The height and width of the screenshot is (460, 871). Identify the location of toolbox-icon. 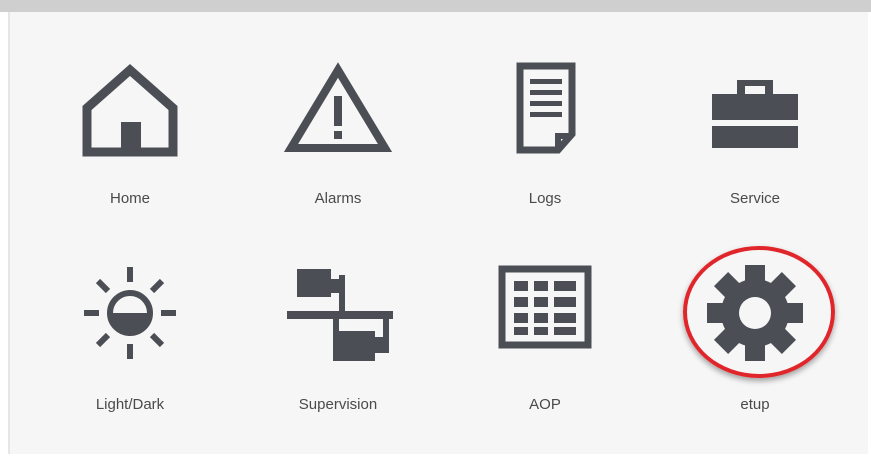
(755, 114).